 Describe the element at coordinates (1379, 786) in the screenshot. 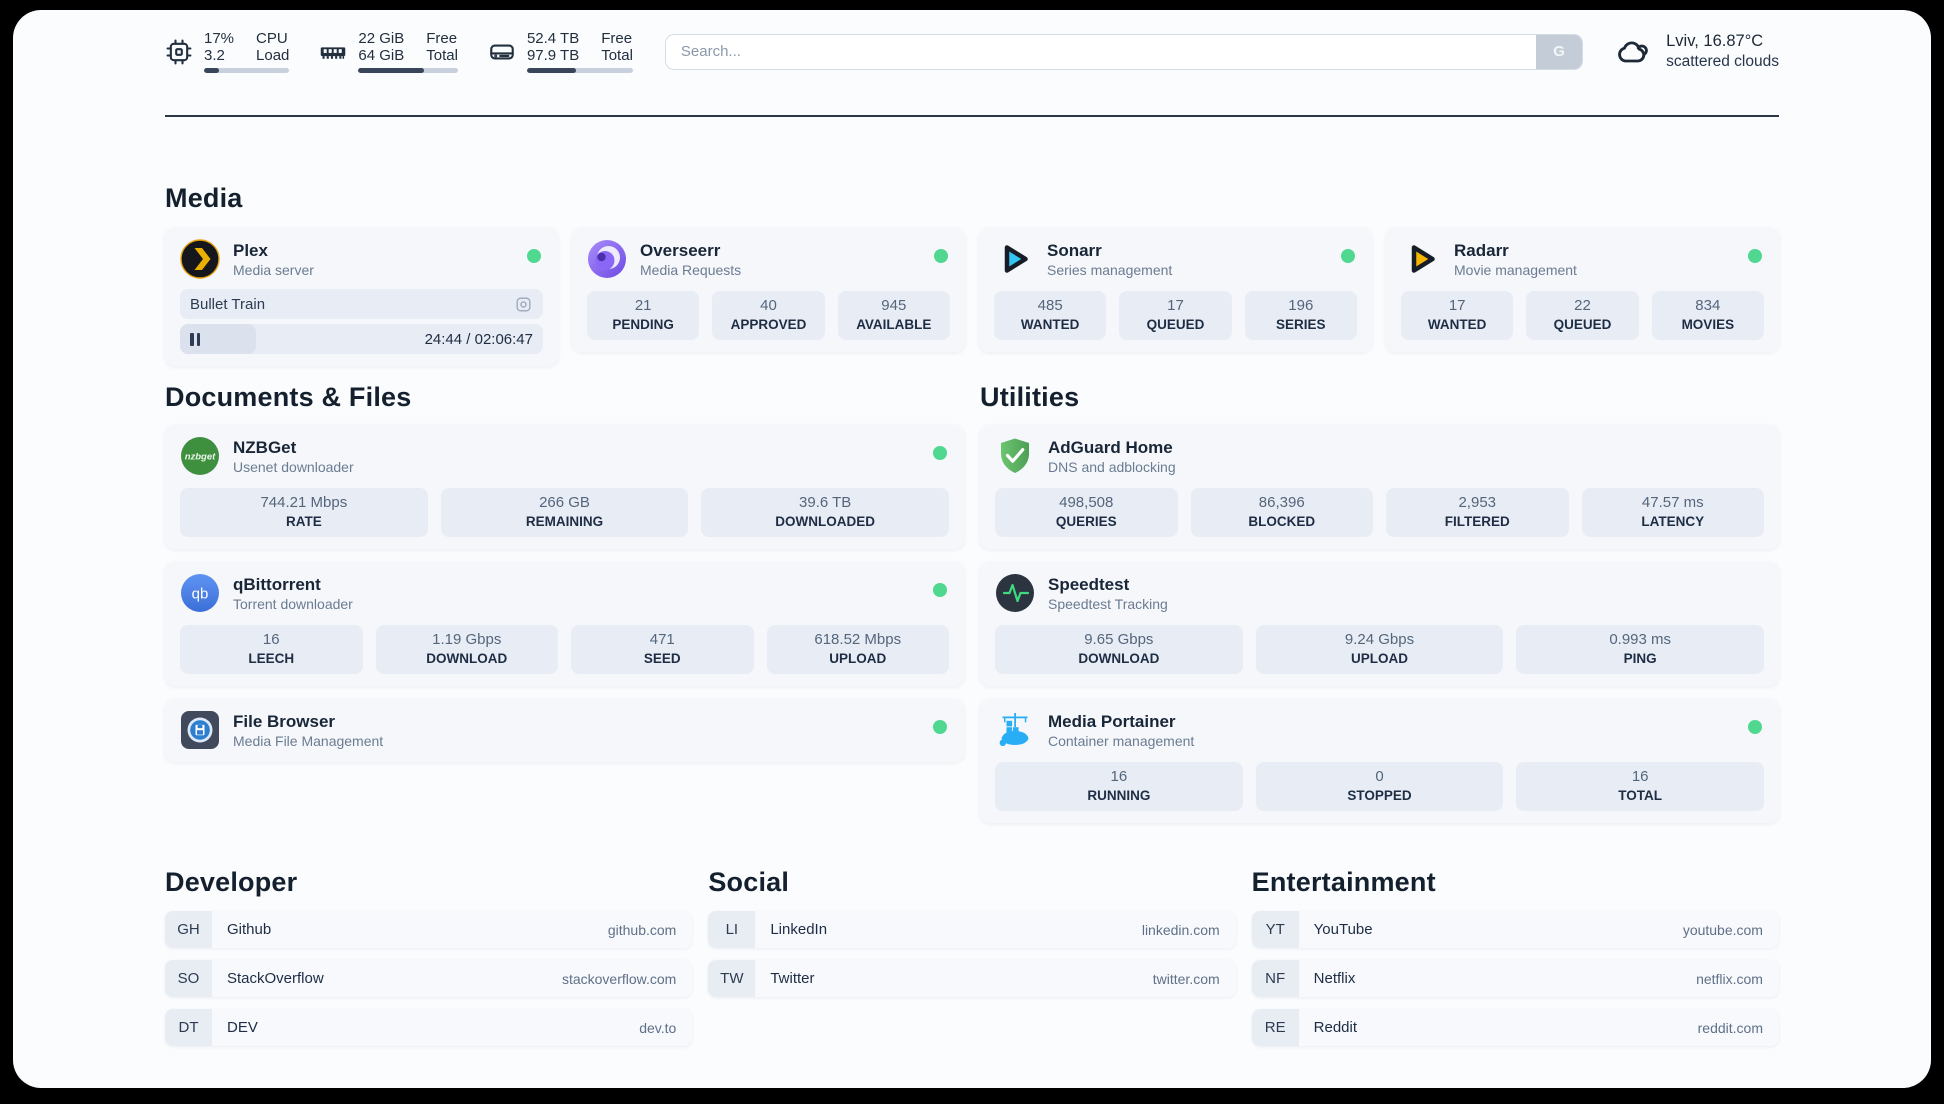

I see `stat-box: 0 STOPPED` at that location.